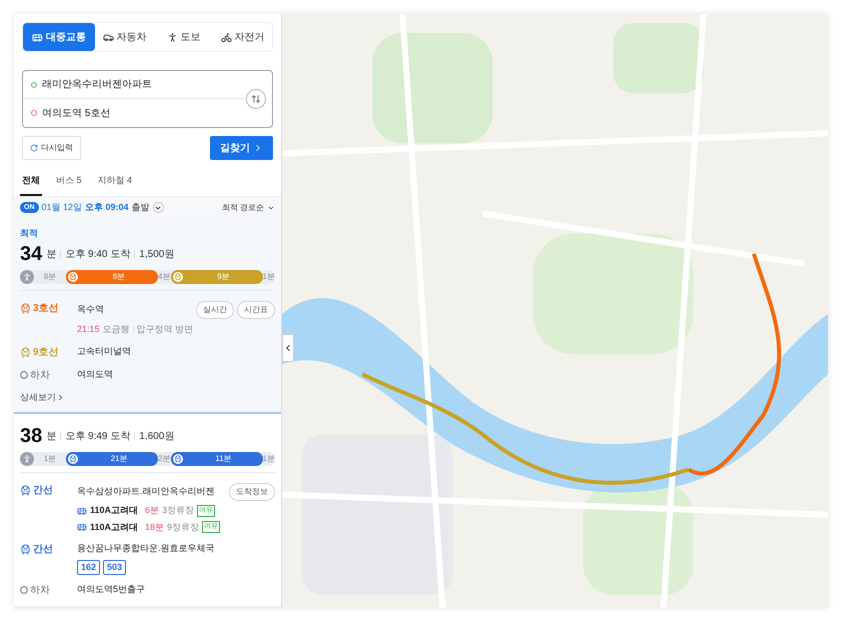 The image size is (842, 625). I want to click on chevron-right-icon, so click(60, 397).